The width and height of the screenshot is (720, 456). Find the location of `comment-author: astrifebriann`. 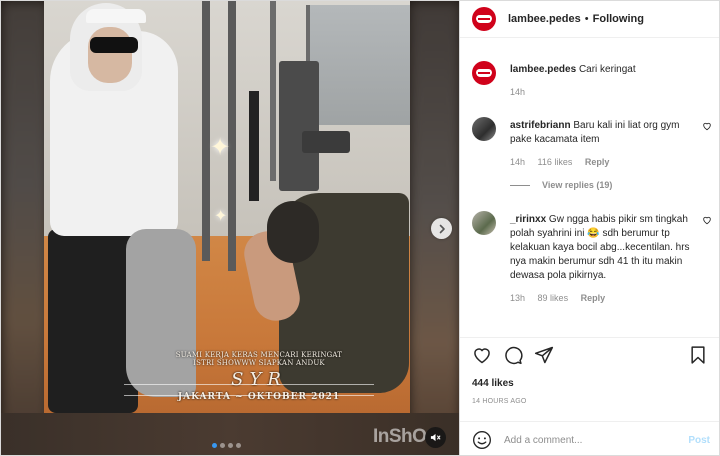

comment-author: astrifebriann is located at coordinates (540, 125).